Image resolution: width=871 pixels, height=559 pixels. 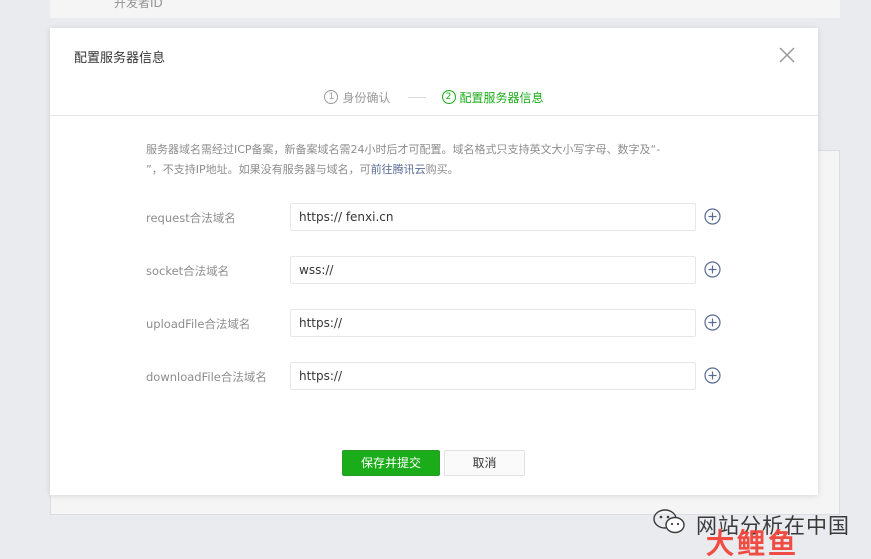 I want to click on close-icon, so click(x=787, y=55).